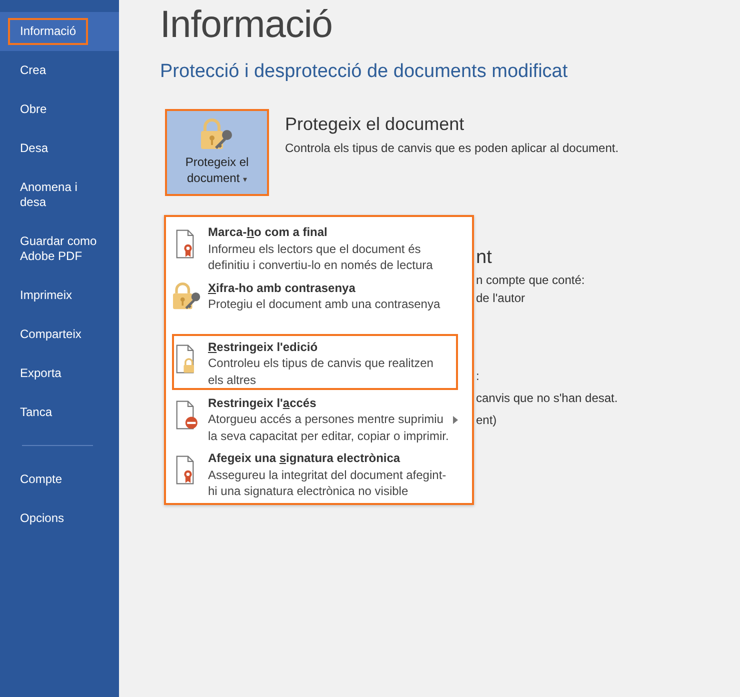 This screenshot has width=740, height=697. Describe the element at coordinates (59, 195) in the screenshot. I see `sidebar-item: Anomena i desa` at that location.